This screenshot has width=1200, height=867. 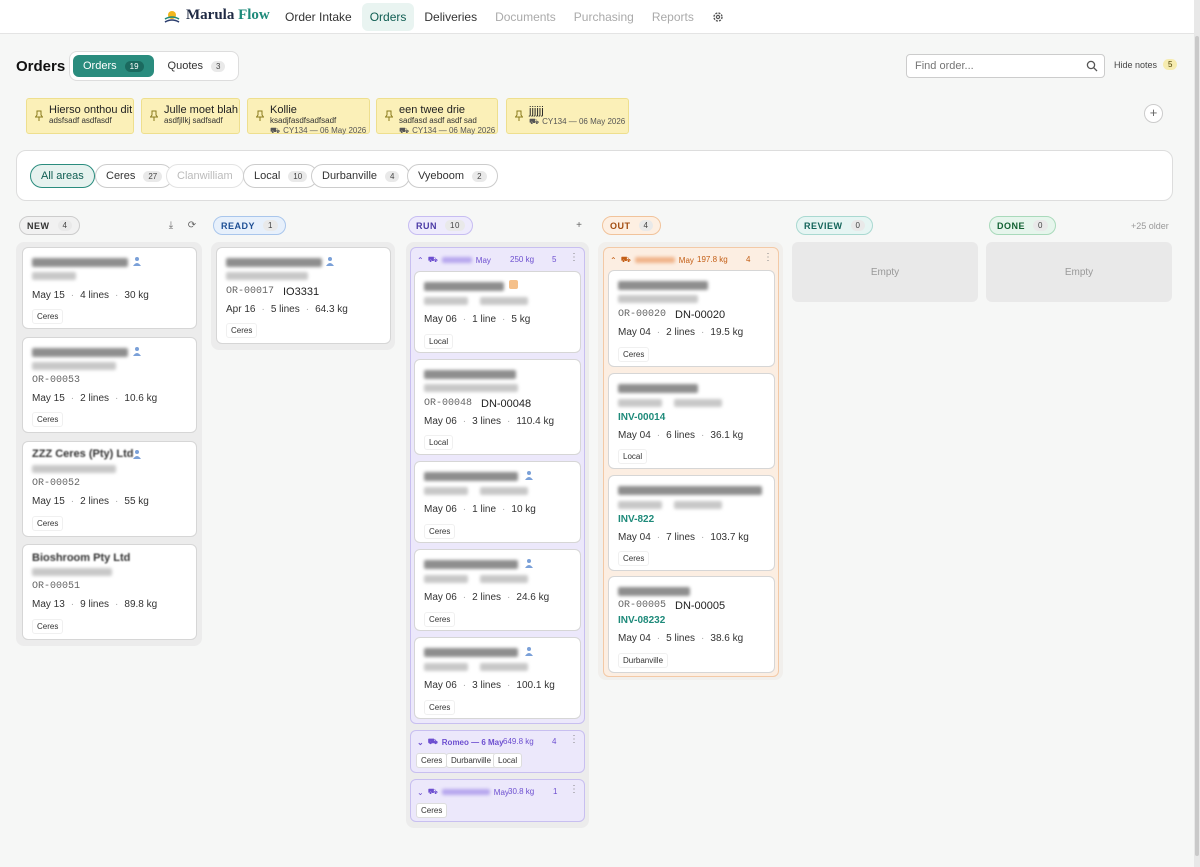 I want to click on search-icon, so click(x=1092, y=66).